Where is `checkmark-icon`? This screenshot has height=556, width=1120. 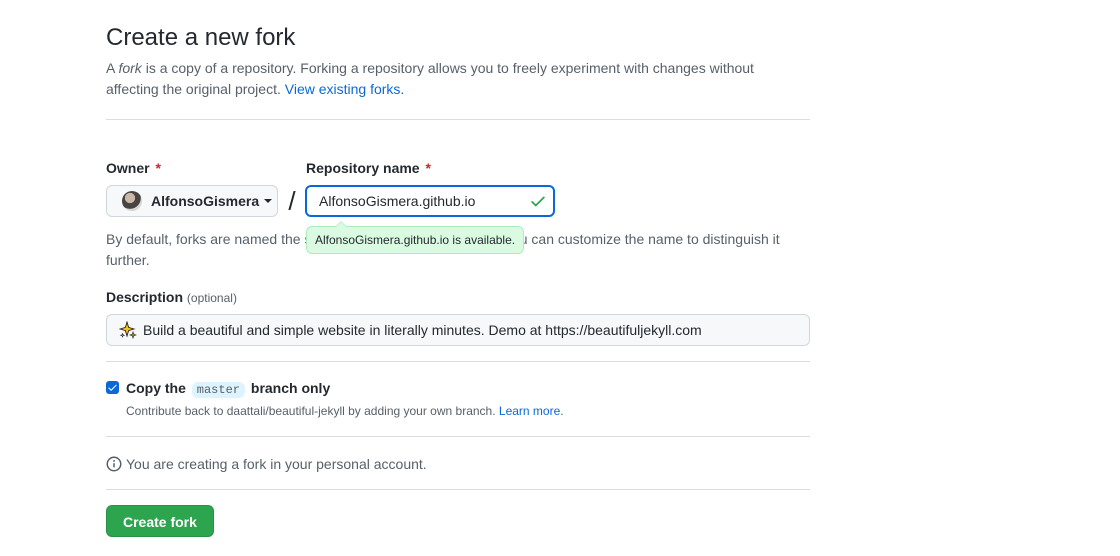
checkmark-icon is located at coordinates (112, 387).